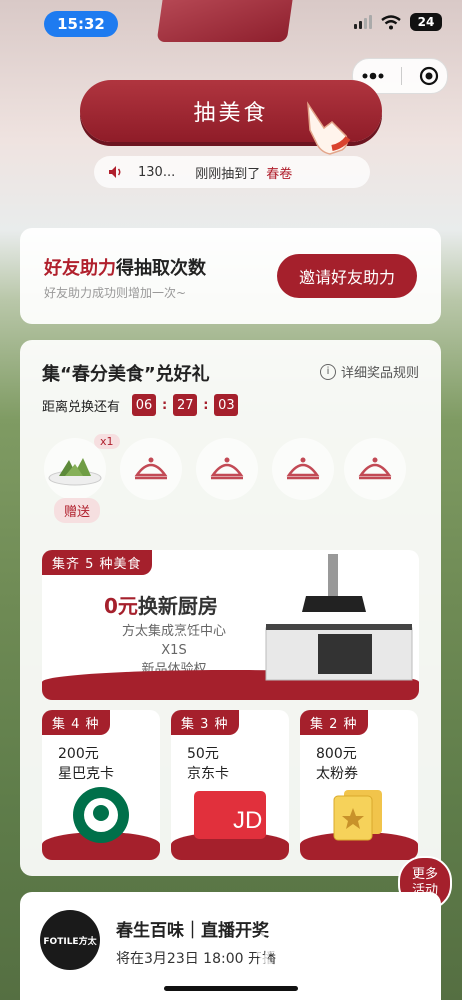 This screenshot has height=1000, width=462. Describe the element at coordinates (115, 293) in the screenshot. I see `friend-assist-subtitle: 好友助力成功则增加一次~` at that location.